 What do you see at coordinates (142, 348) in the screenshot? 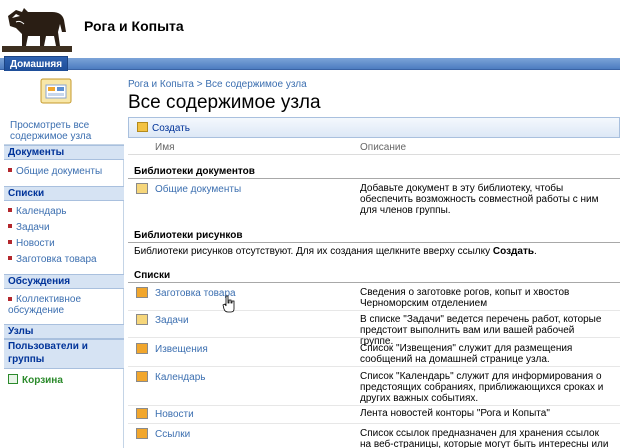
I see `announcements-icon` at bounding box center [142, 348].